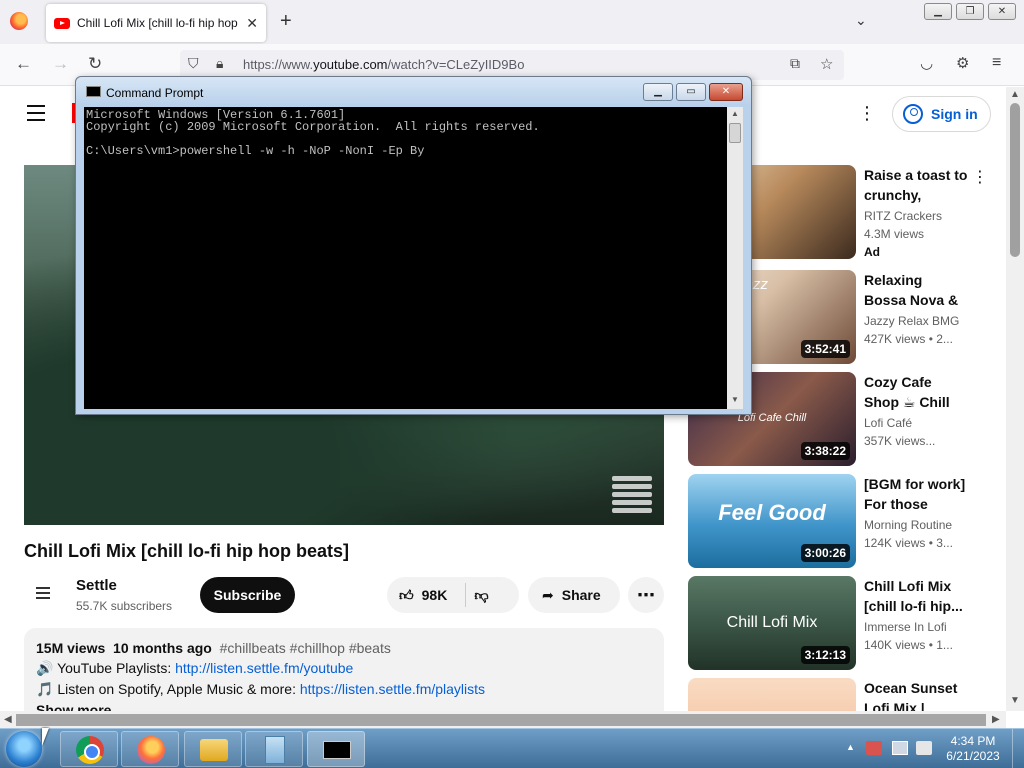  I want to click on page-horizontal-scrollbar: ◀ ▶, so click(503, 720).